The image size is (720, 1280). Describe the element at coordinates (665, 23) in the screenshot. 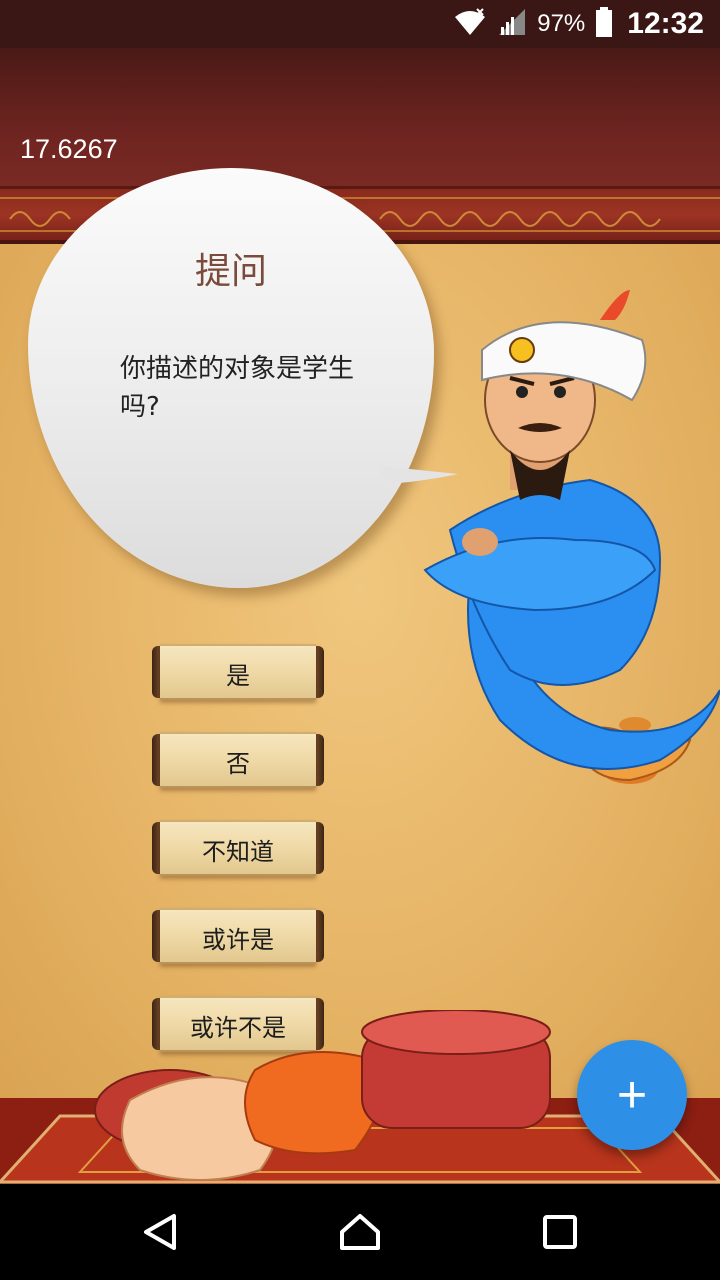

I see `clock: 12:32` at that location.